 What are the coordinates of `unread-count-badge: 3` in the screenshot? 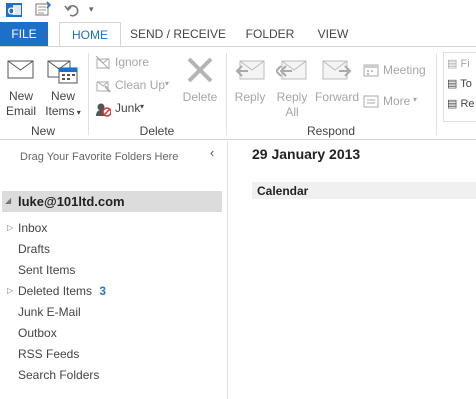 It's located at (103, 291).